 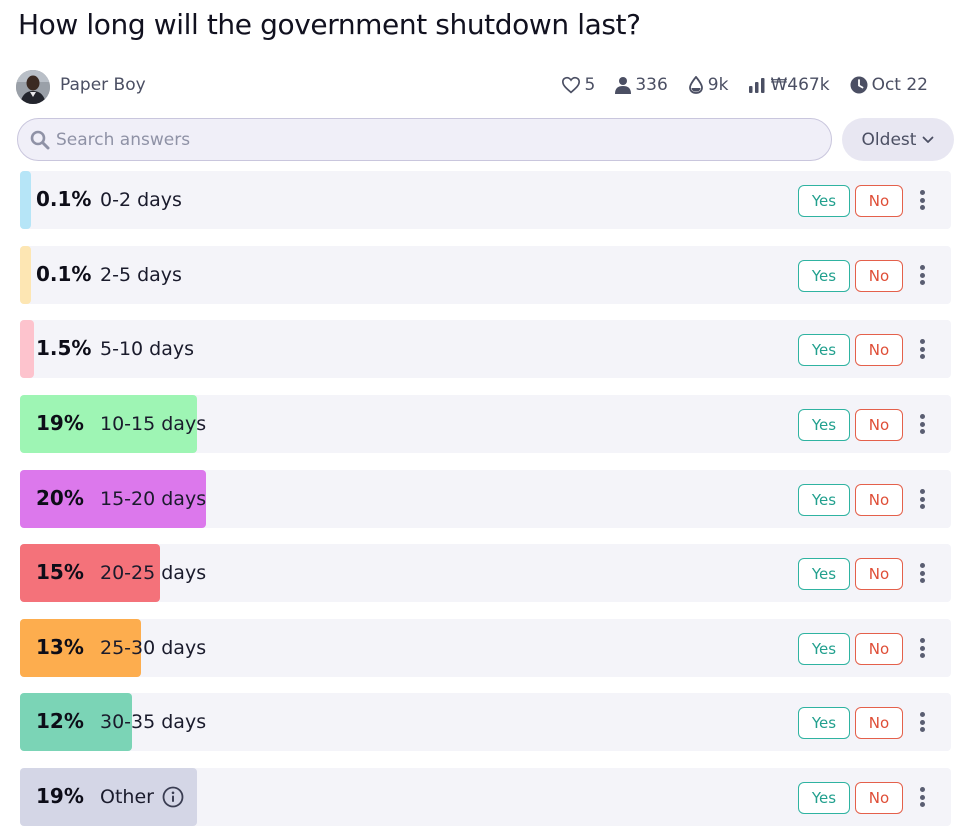 I want to click on clock-icon, so click(x=859, y=85).